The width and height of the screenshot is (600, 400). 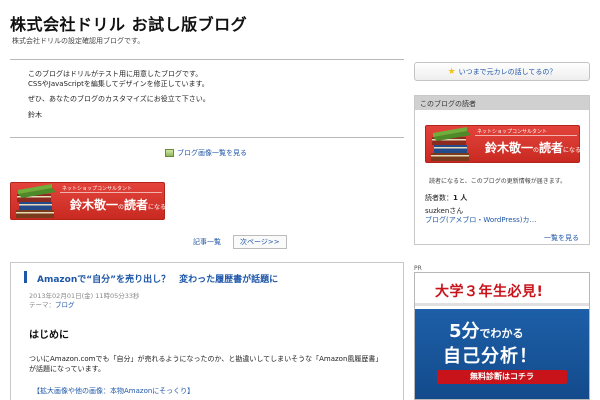 I want to click on sidebar-banner-readers-label: 読者, so click(x=551, y=148).